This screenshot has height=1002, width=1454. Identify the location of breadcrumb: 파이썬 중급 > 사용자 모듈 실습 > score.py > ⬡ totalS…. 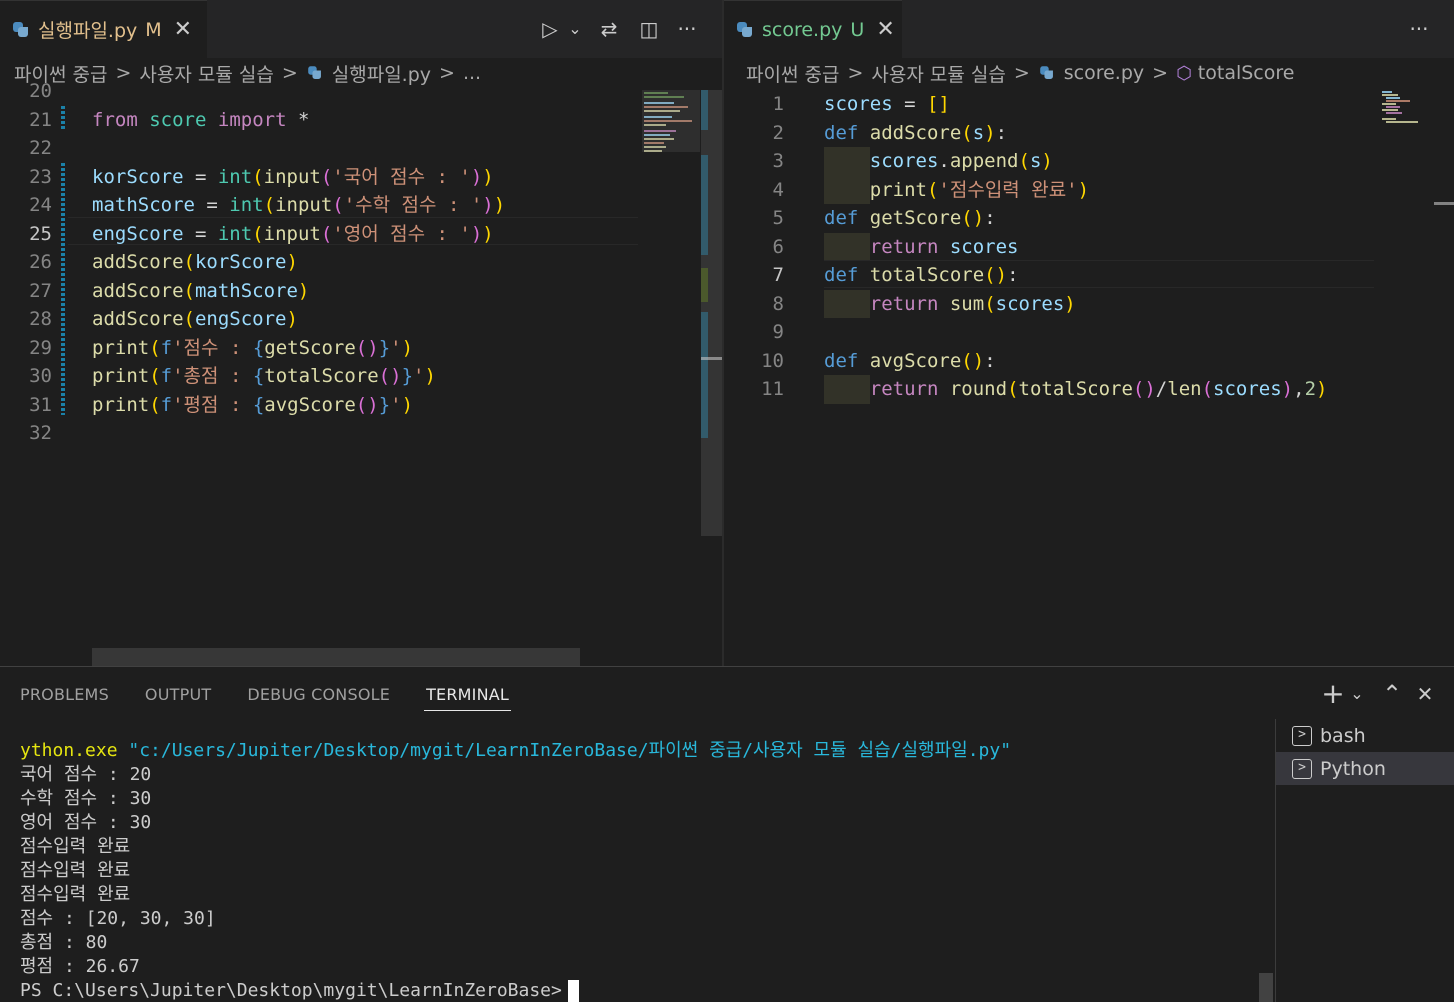
(1089, 73).